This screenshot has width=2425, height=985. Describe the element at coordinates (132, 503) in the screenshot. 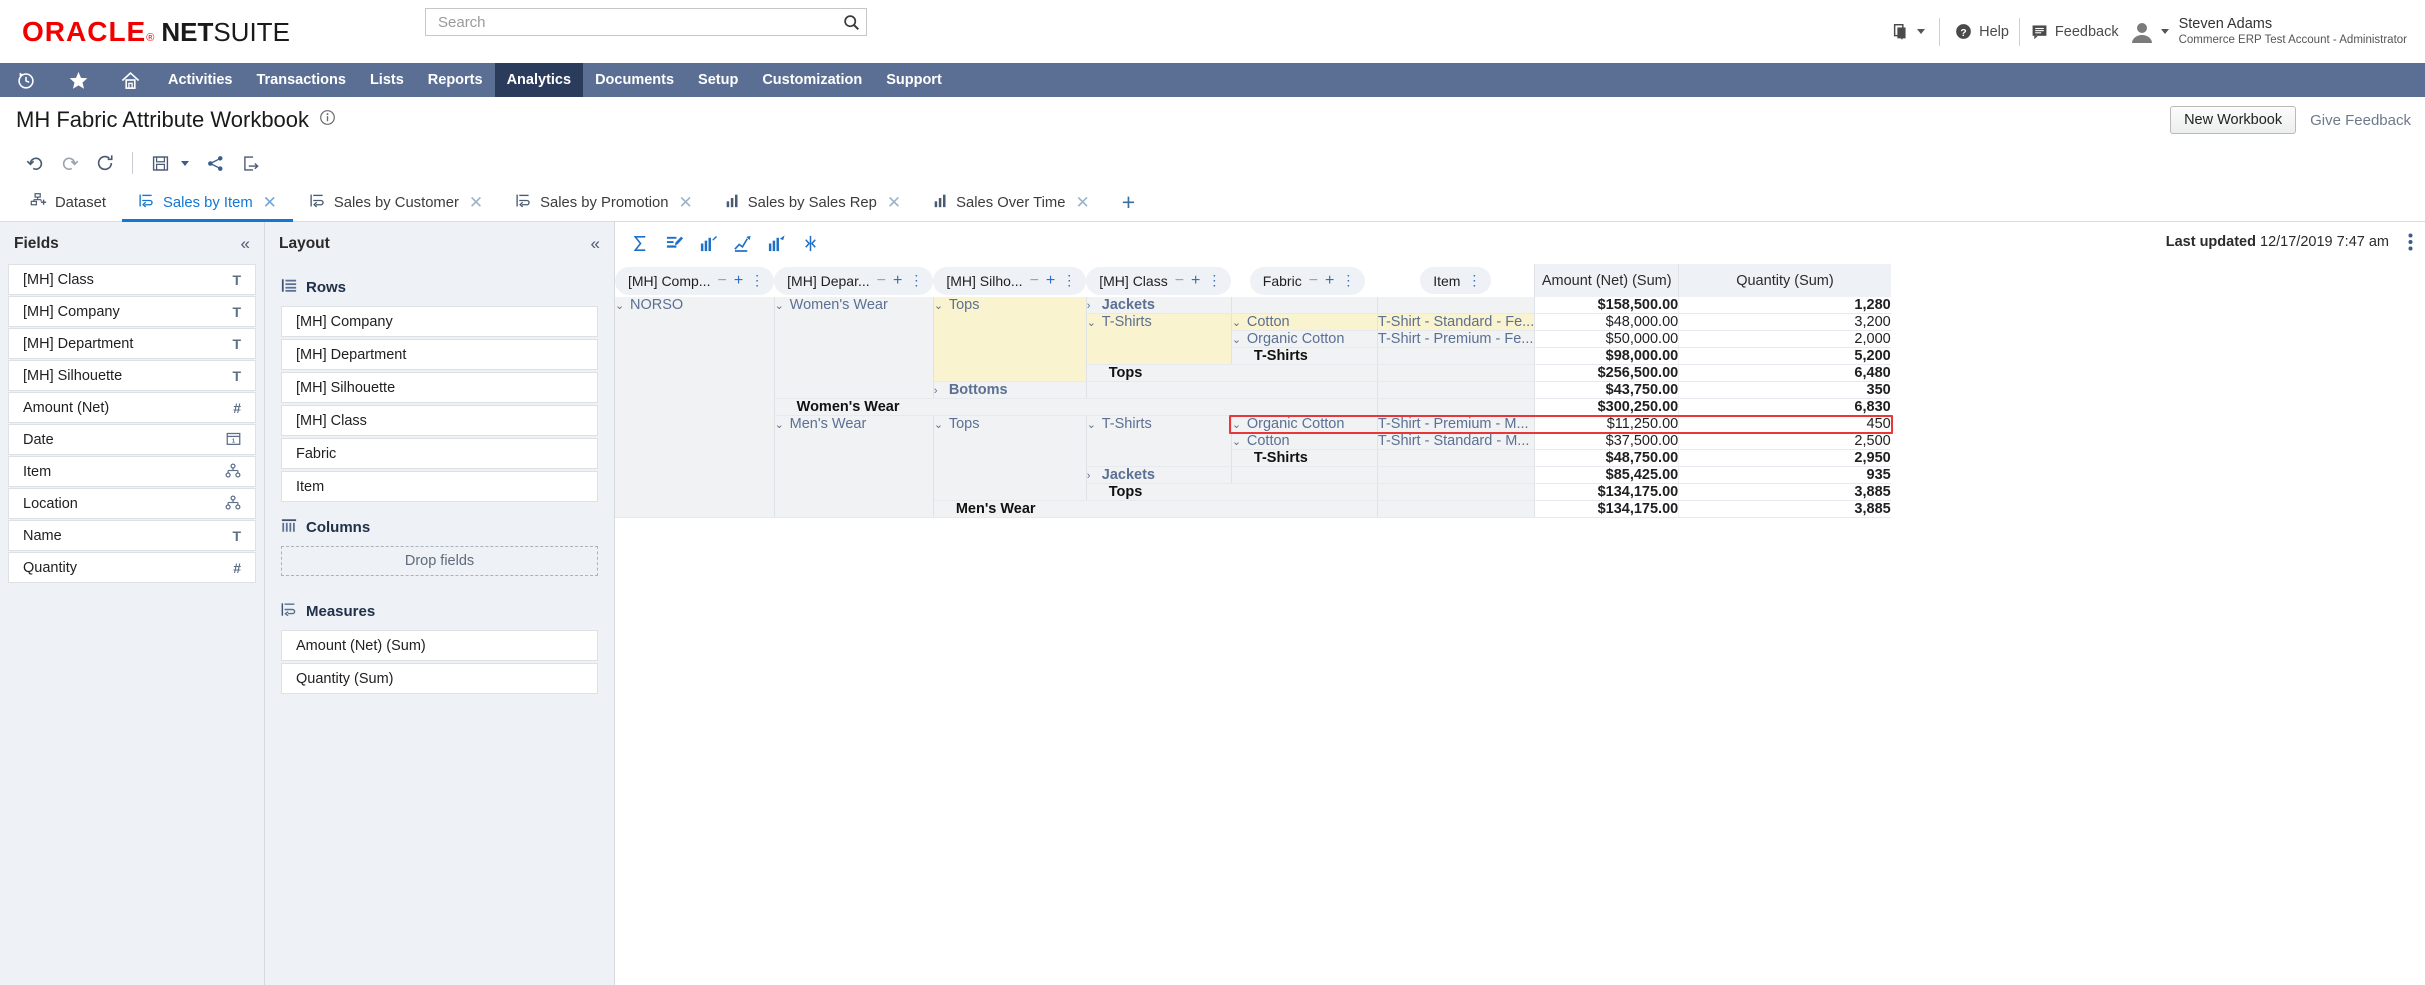

I see `field-item: Location` at that location.